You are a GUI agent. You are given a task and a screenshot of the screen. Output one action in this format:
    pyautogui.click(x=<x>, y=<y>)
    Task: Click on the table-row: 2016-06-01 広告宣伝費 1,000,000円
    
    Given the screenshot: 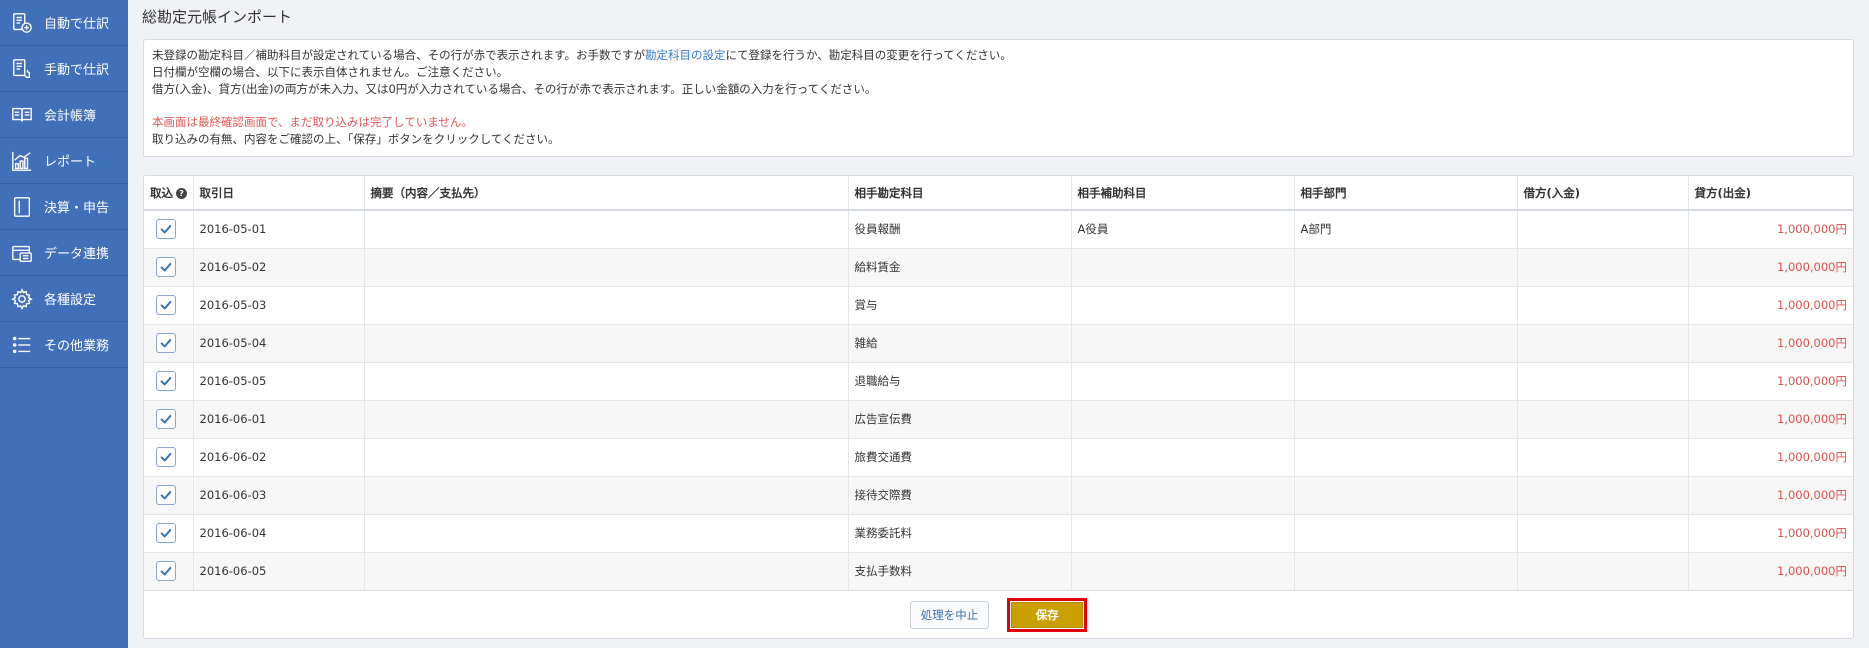 What is the action you would take?
    pyautogui.click(x=998, y=419)
    